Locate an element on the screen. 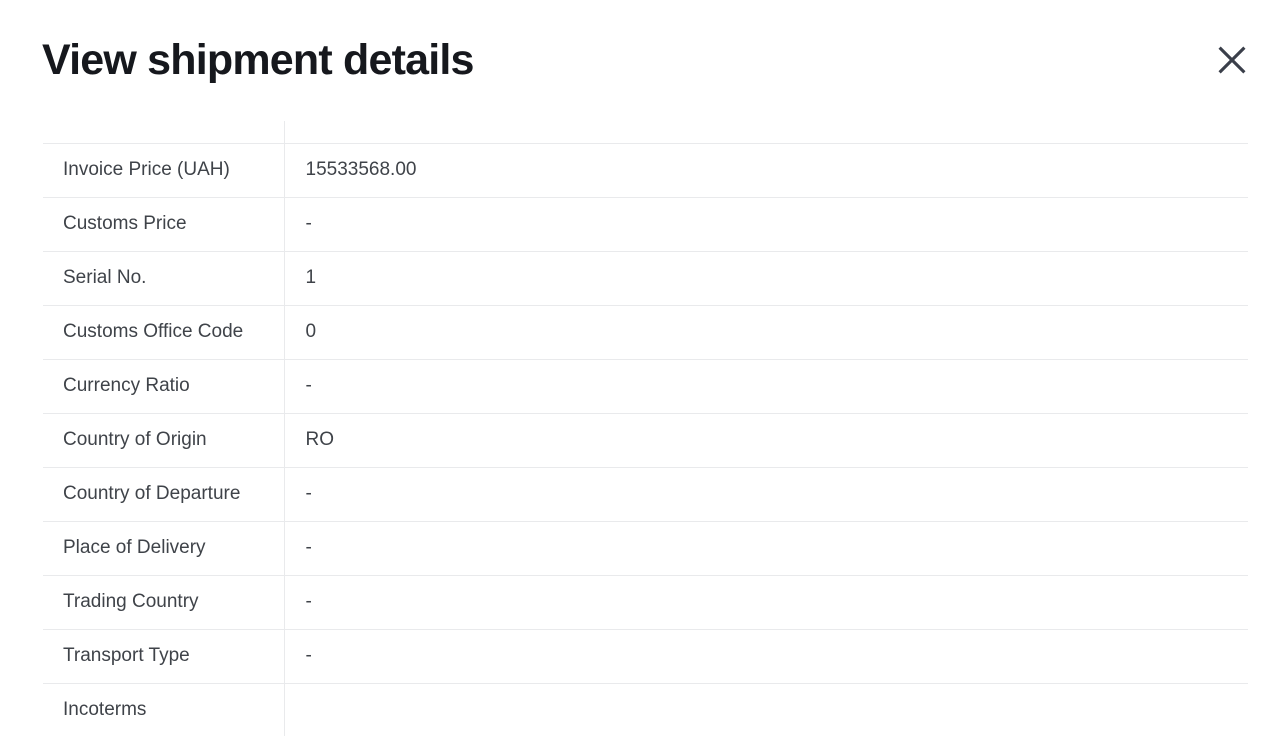 This screenshot has height=736, width=1280. table-cell-label: Trading Country is located at coordinates (164, 602).